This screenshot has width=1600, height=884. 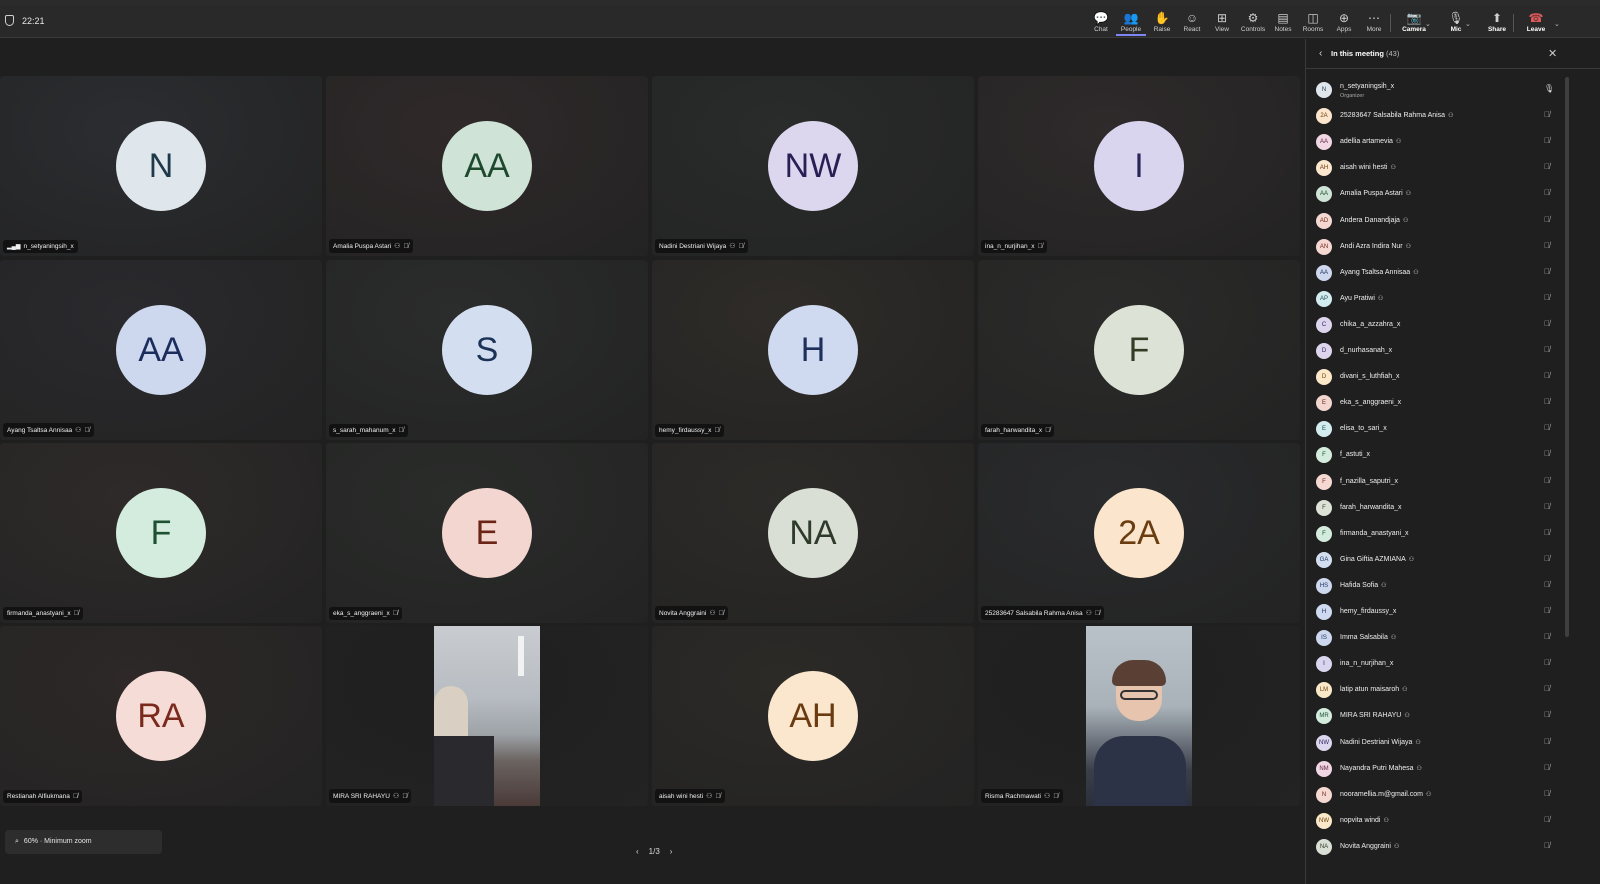 I want to click on participant-list-item: Nnooramellia.m@gmail.com ⚇ 🎙̸, so click(x=1435, y=795).